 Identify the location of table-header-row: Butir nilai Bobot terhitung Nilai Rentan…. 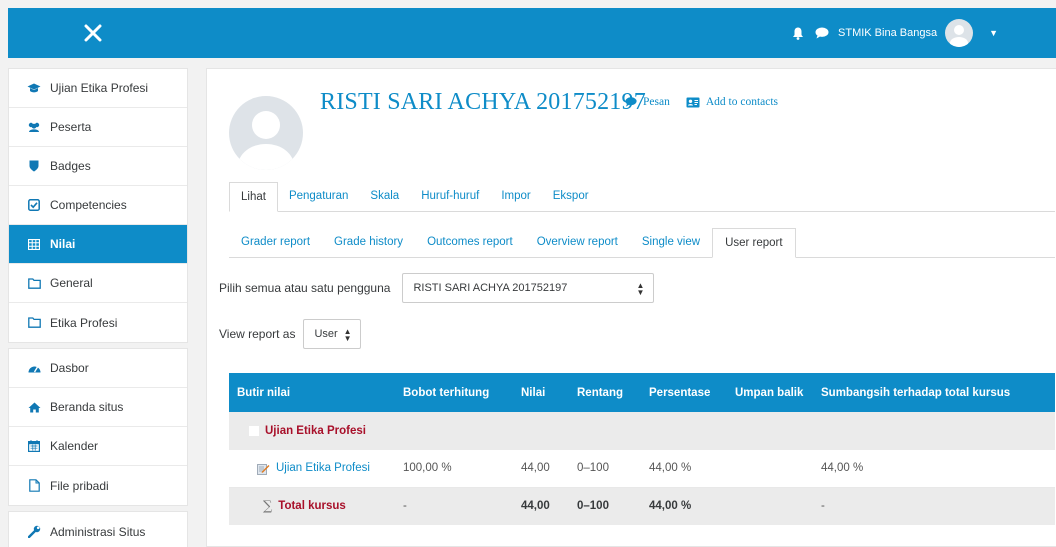
(642, 392).